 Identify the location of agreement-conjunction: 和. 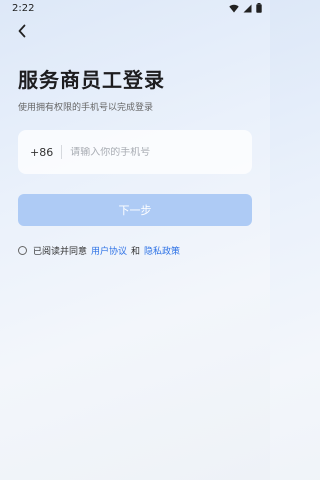
(136, 252).